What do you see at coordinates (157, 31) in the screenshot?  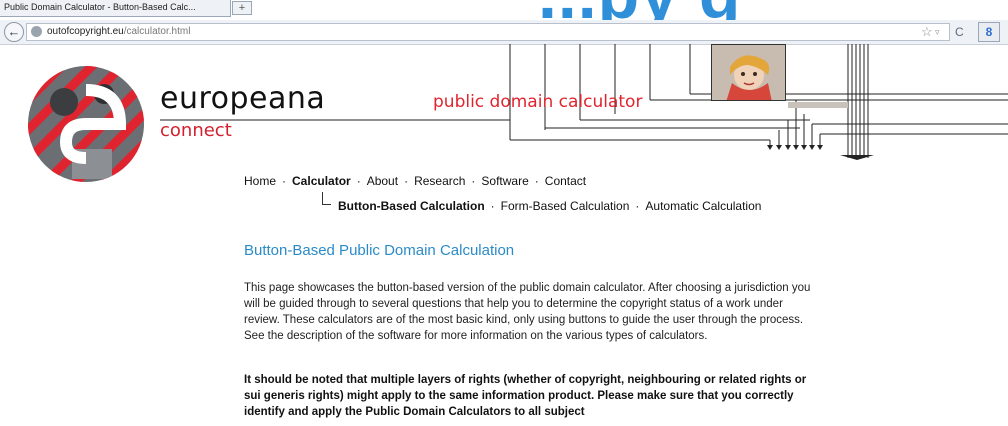 I see `url-path: /calculator.html` at bounding box center [157, 31].